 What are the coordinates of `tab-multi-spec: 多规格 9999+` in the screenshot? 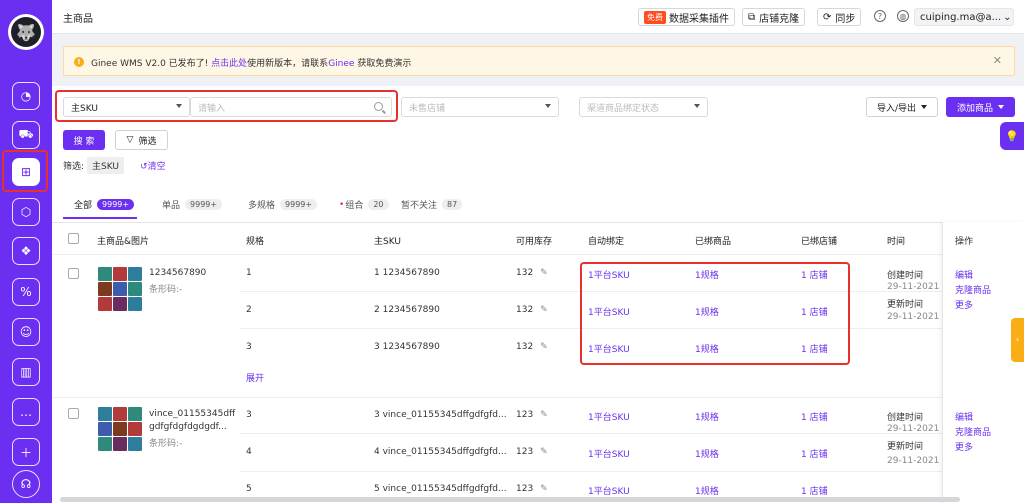 It's located at (283, 204).